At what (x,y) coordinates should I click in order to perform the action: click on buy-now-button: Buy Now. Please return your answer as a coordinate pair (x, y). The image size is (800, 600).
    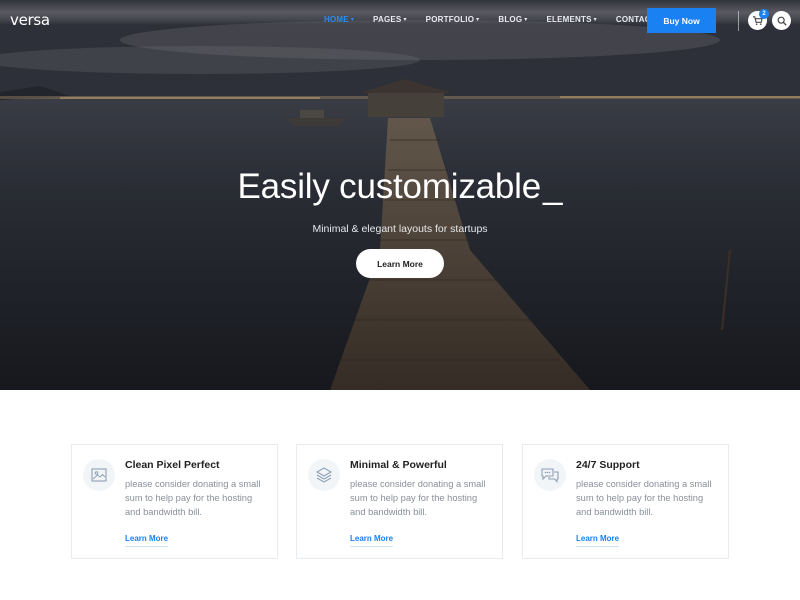
    Looking at the image, I should click on (681, 20).